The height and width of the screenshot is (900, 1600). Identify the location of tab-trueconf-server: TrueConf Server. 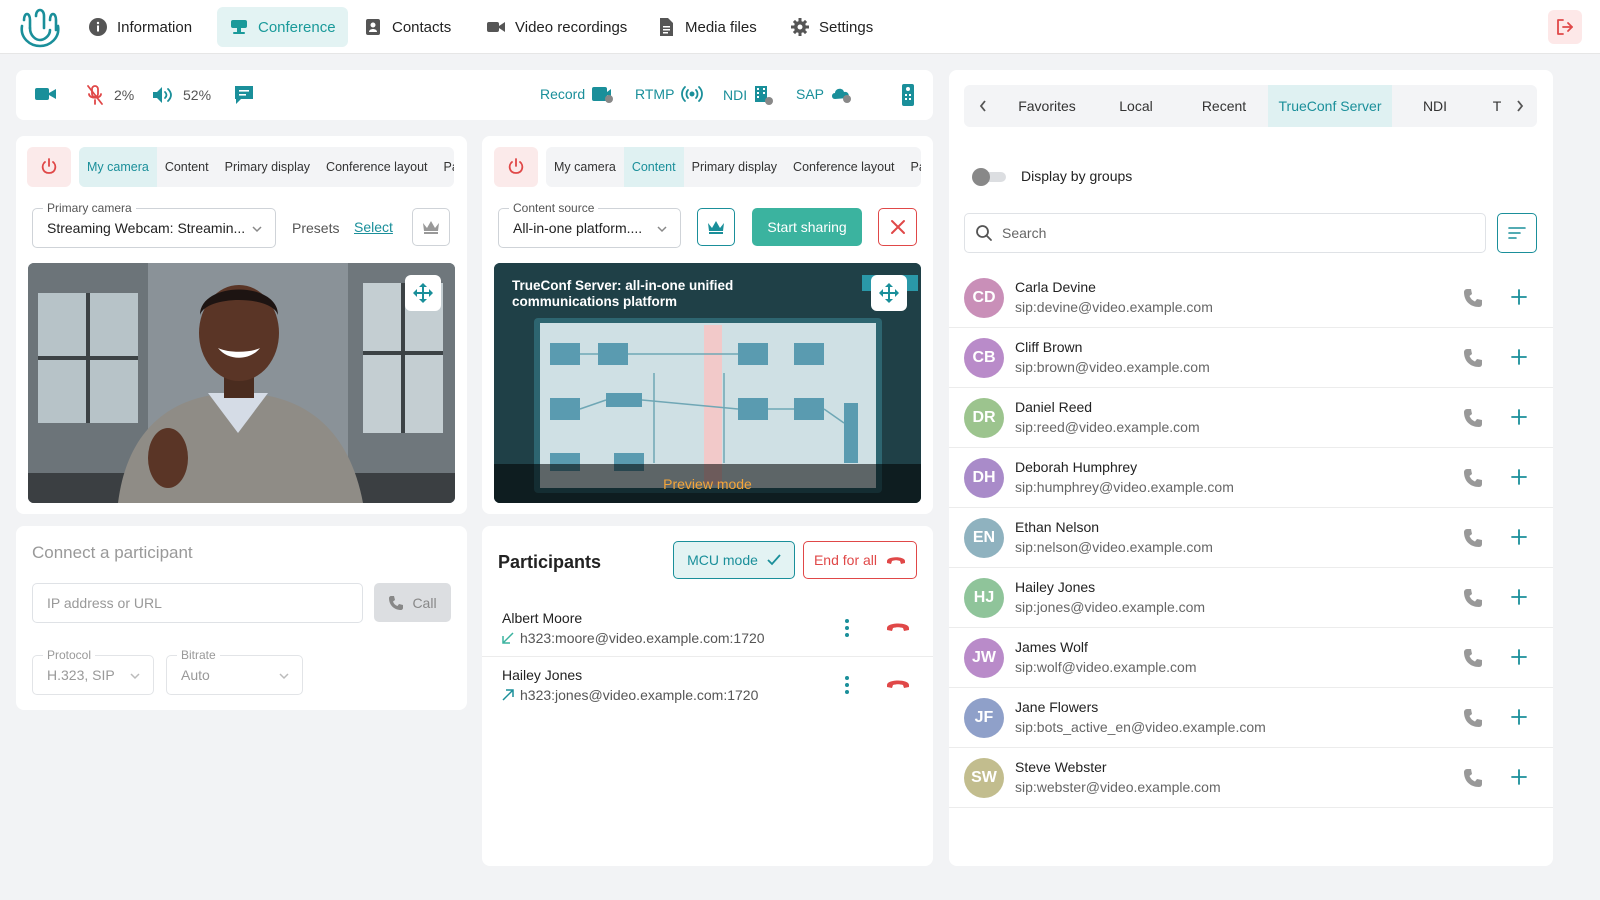
(1330, 106).